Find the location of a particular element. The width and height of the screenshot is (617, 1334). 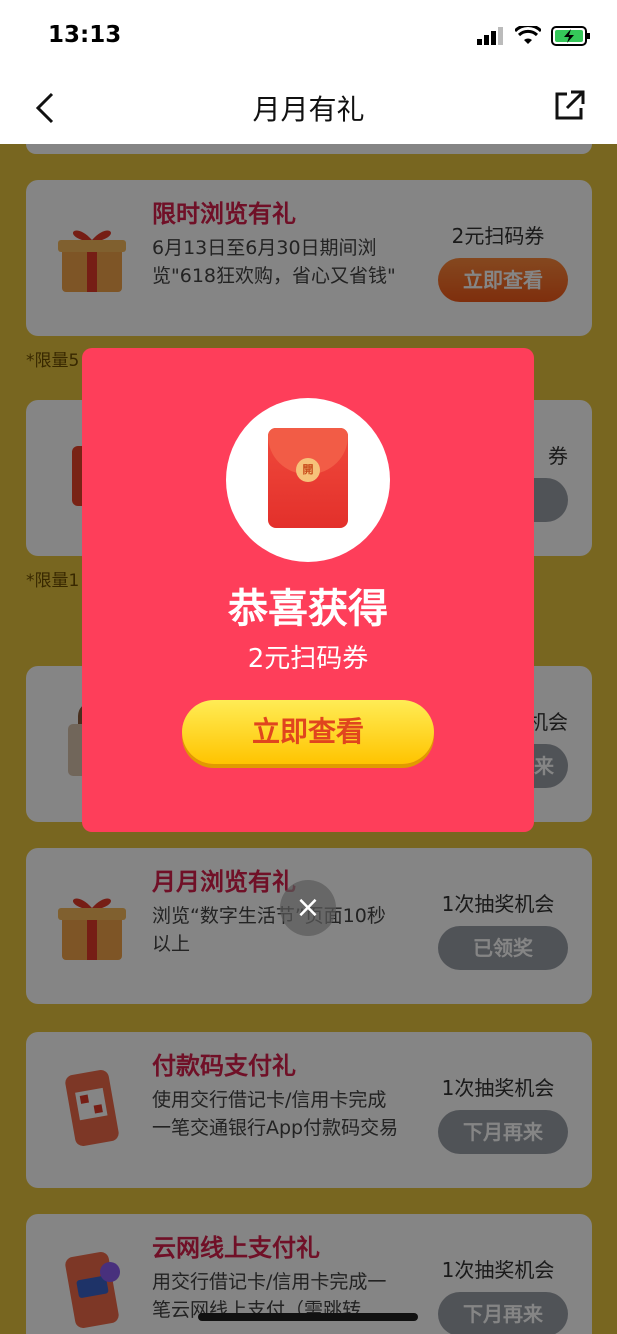

signal-icon is located at coordinates (490, 36).